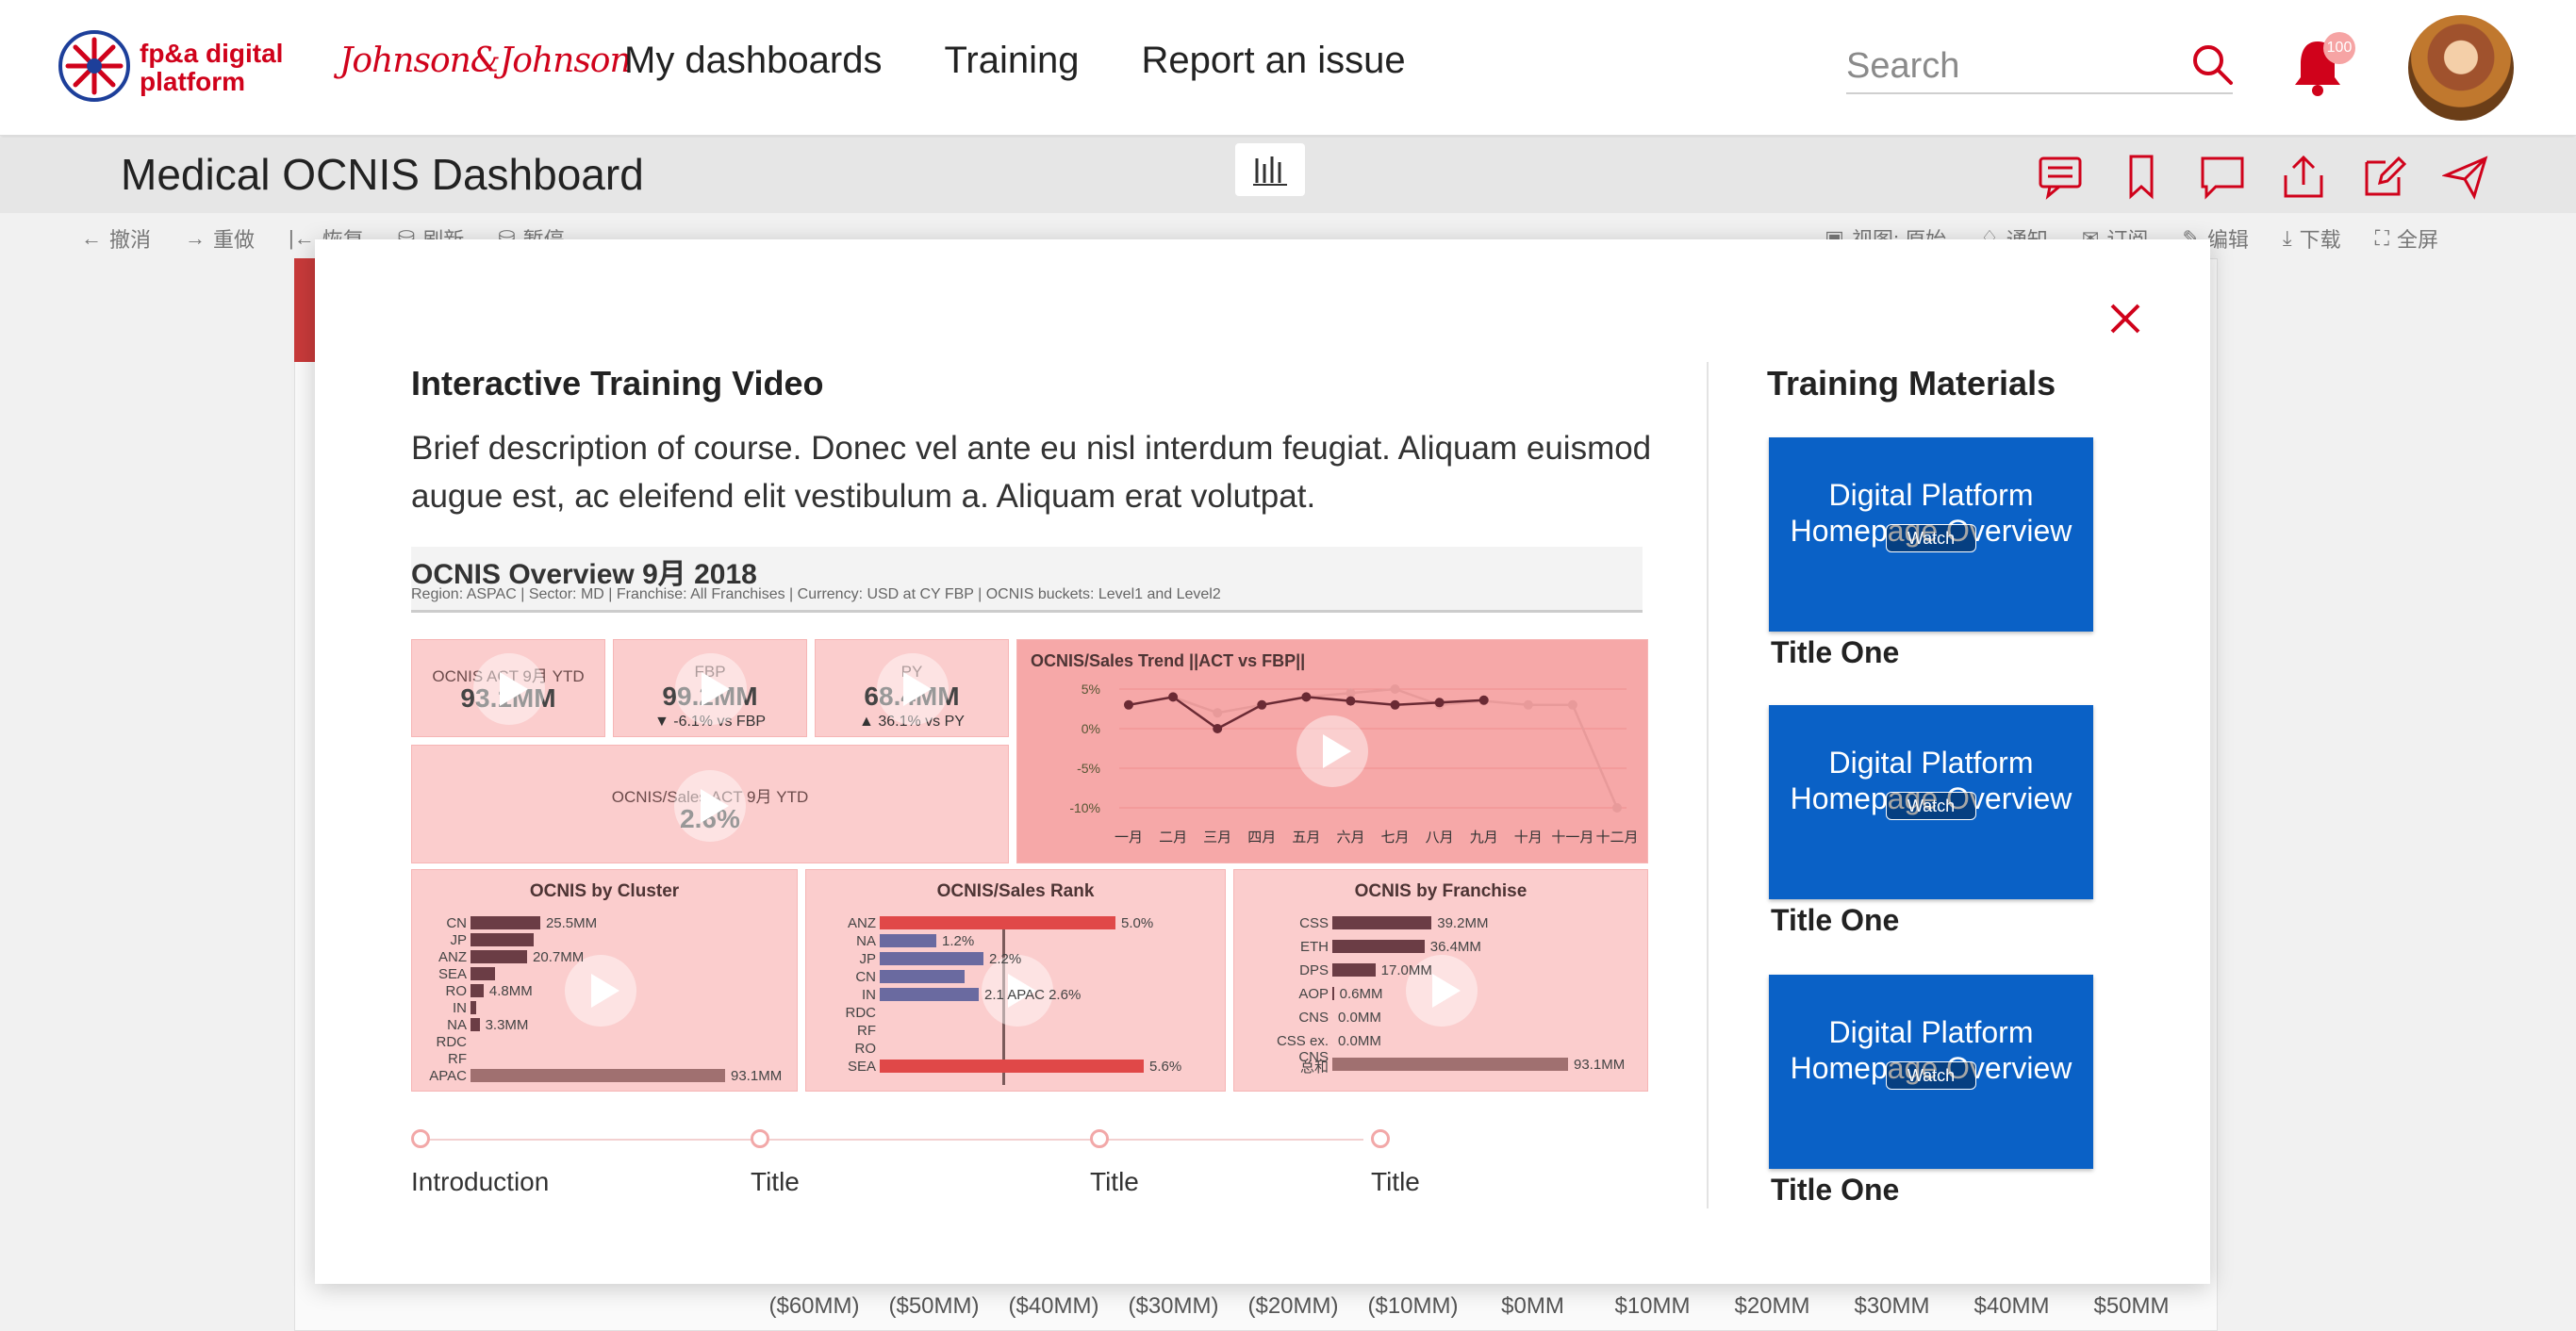  I want to click on bar-row: CSS 39.2MM, so click(1440, 923).